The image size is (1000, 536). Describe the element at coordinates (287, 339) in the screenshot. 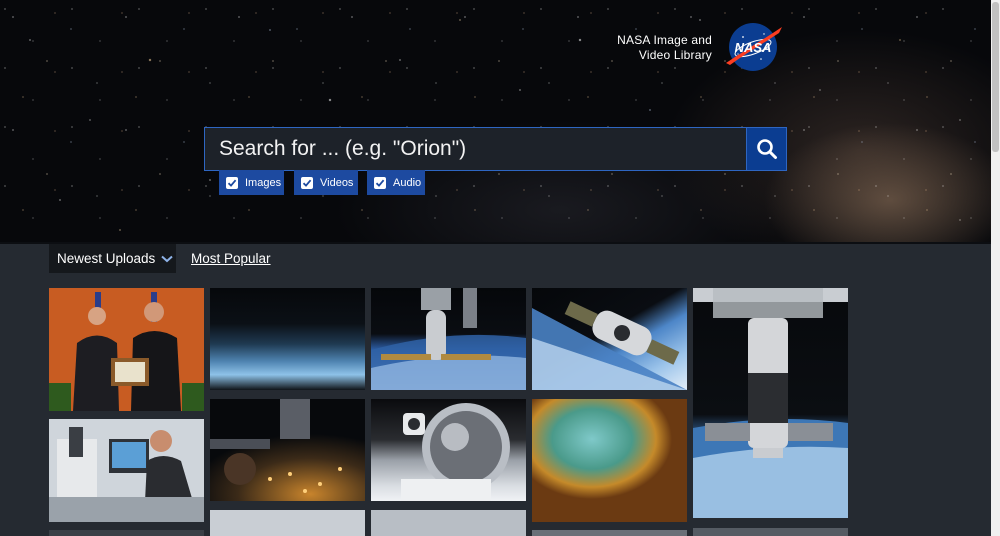

I see `result-thumbnail-earth-horizon` at that location.